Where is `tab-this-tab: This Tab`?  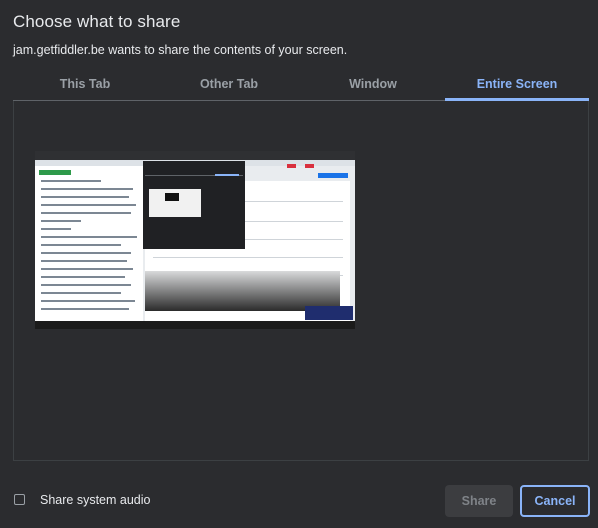
tab-this-tab: This Tab is located at coordinates (85, 85).